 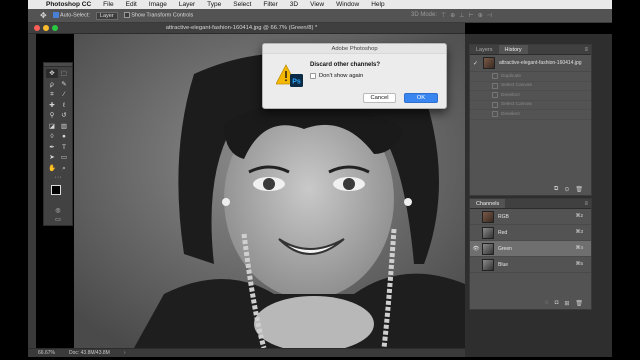 I want to click on channel-shortcut: ⌘4, so click(x=579, y=248).